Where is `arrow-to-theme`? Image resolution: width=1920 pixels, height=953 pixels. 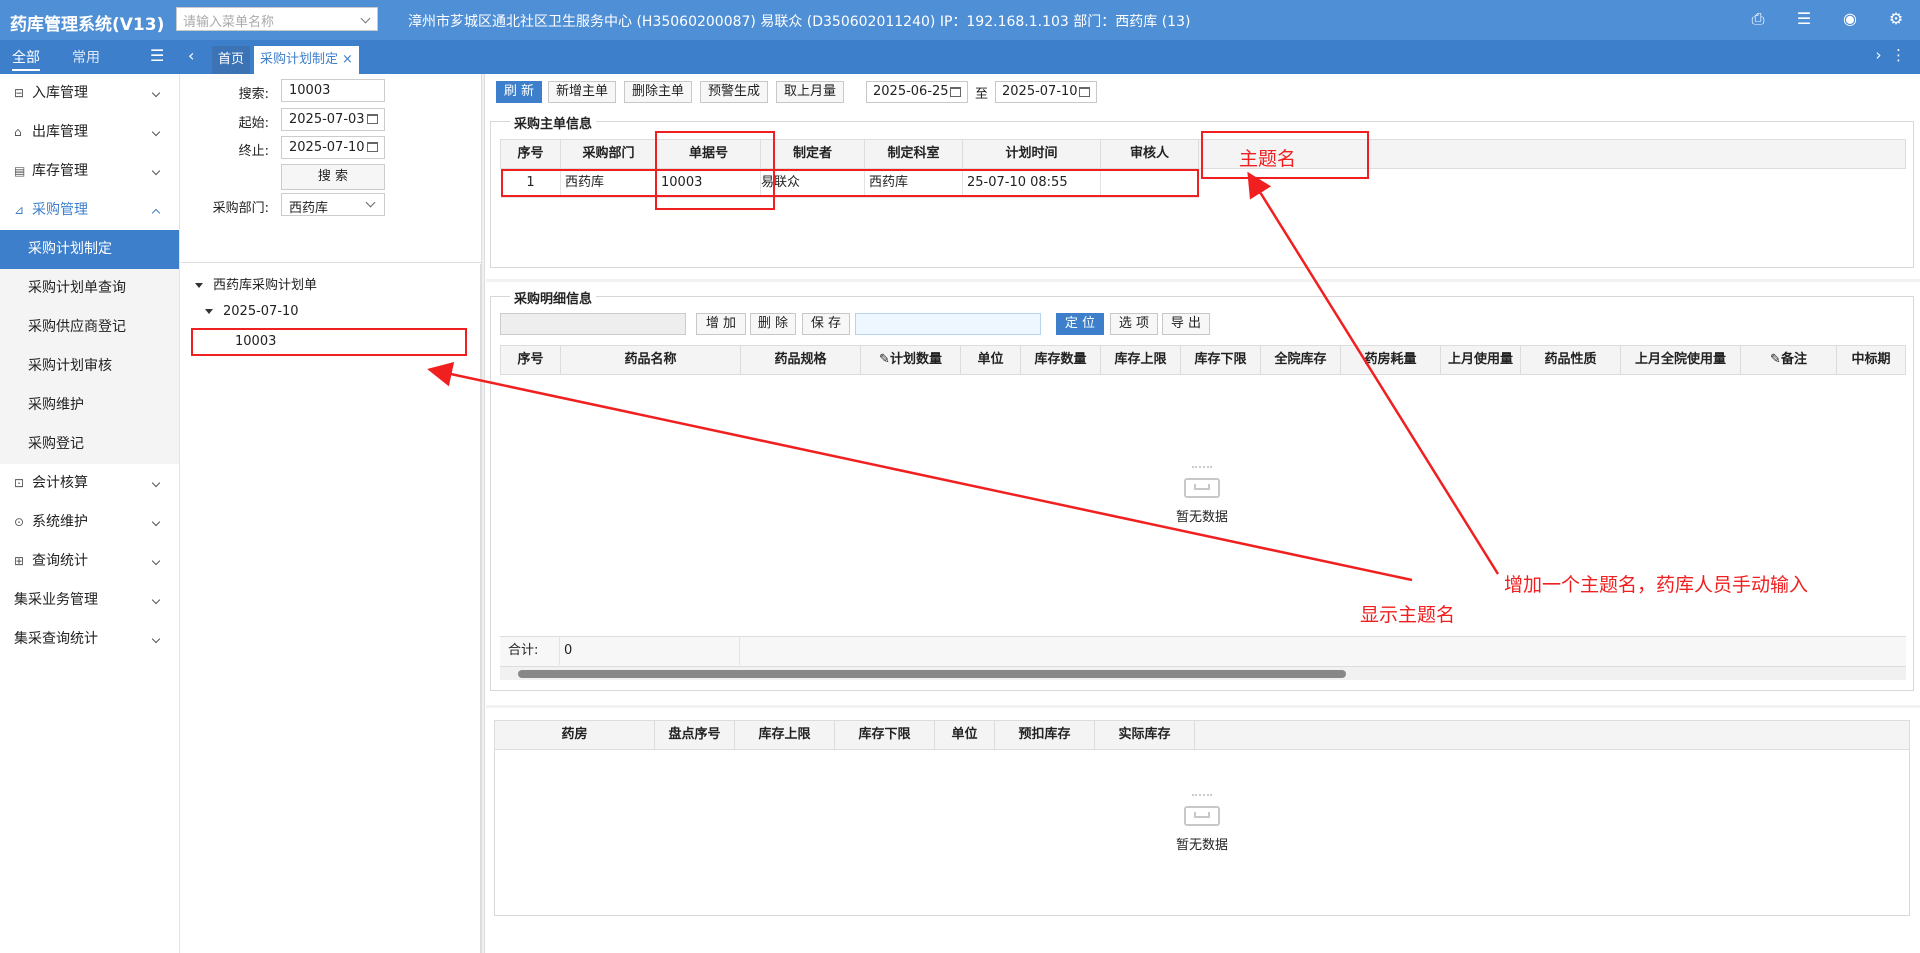 arrow-to-theme is located at coordinates (1373, 373).